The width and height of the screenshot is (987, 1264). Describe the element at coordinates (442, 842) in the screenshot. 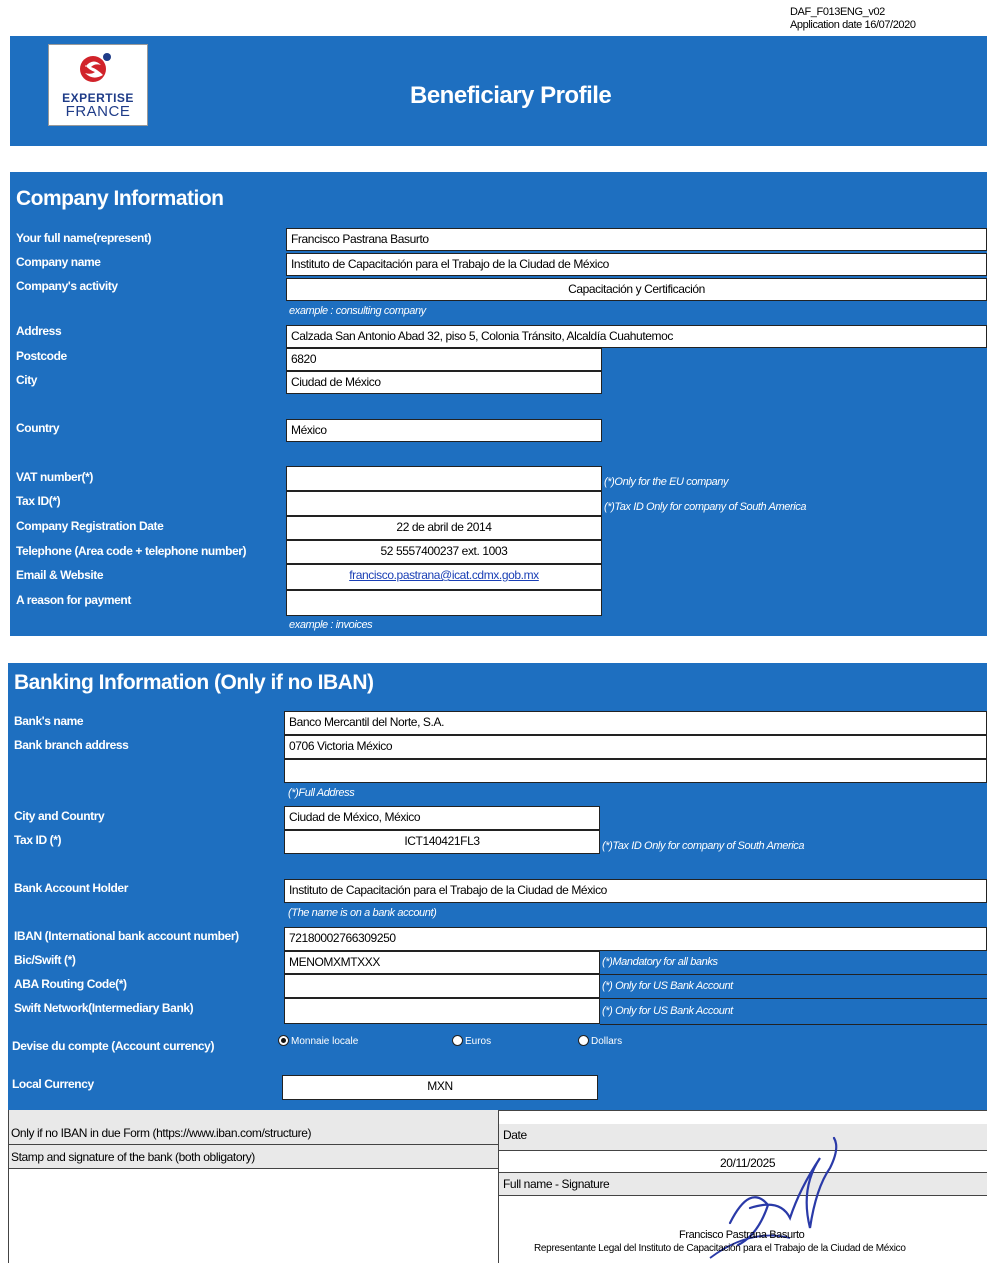

I see `bank-tax-id-field: ICT140421FL3` at that location.